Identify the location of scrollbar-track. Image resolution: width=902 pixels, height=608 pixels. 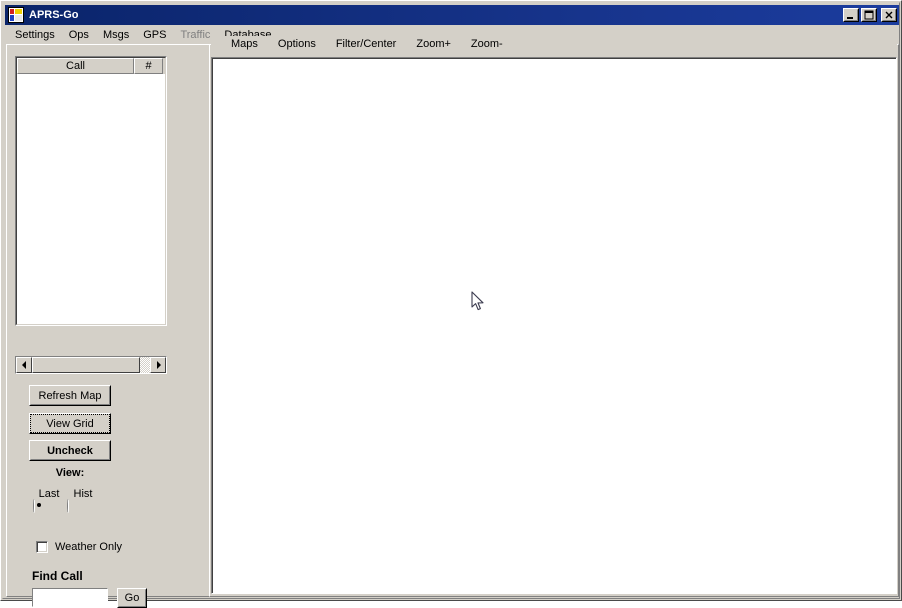
(91, 365).